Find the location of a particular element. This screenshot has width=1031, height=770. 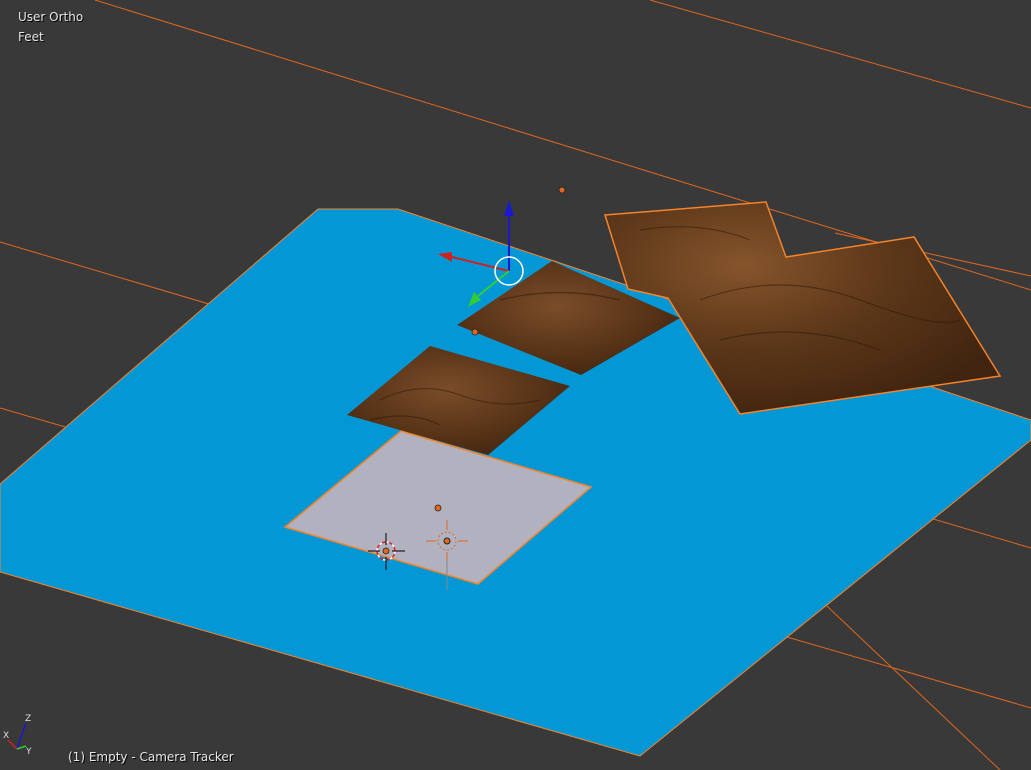

axis-label-x: X is located at coordinates (6, 736).